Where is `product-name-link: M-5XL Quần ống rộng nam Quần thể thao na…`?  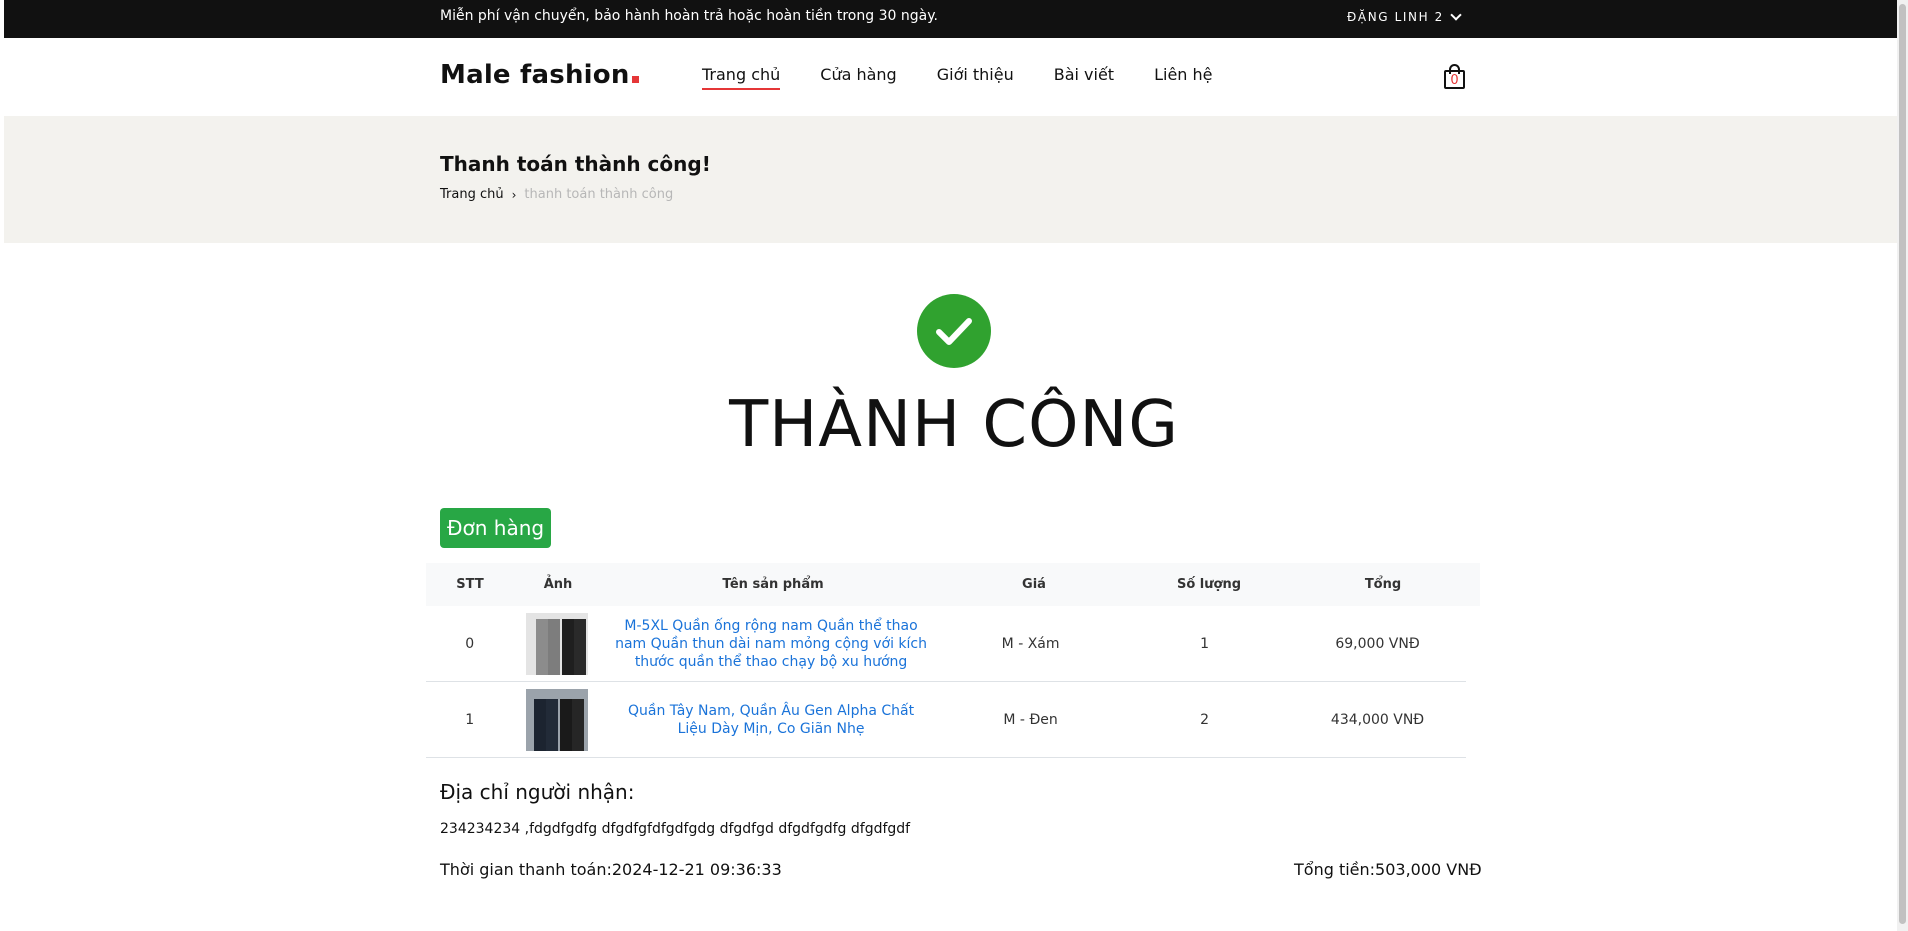 product-name-link: M-5XL Quần ống rộng nam Quần thể thao na… is located at coordinates (771, 644).